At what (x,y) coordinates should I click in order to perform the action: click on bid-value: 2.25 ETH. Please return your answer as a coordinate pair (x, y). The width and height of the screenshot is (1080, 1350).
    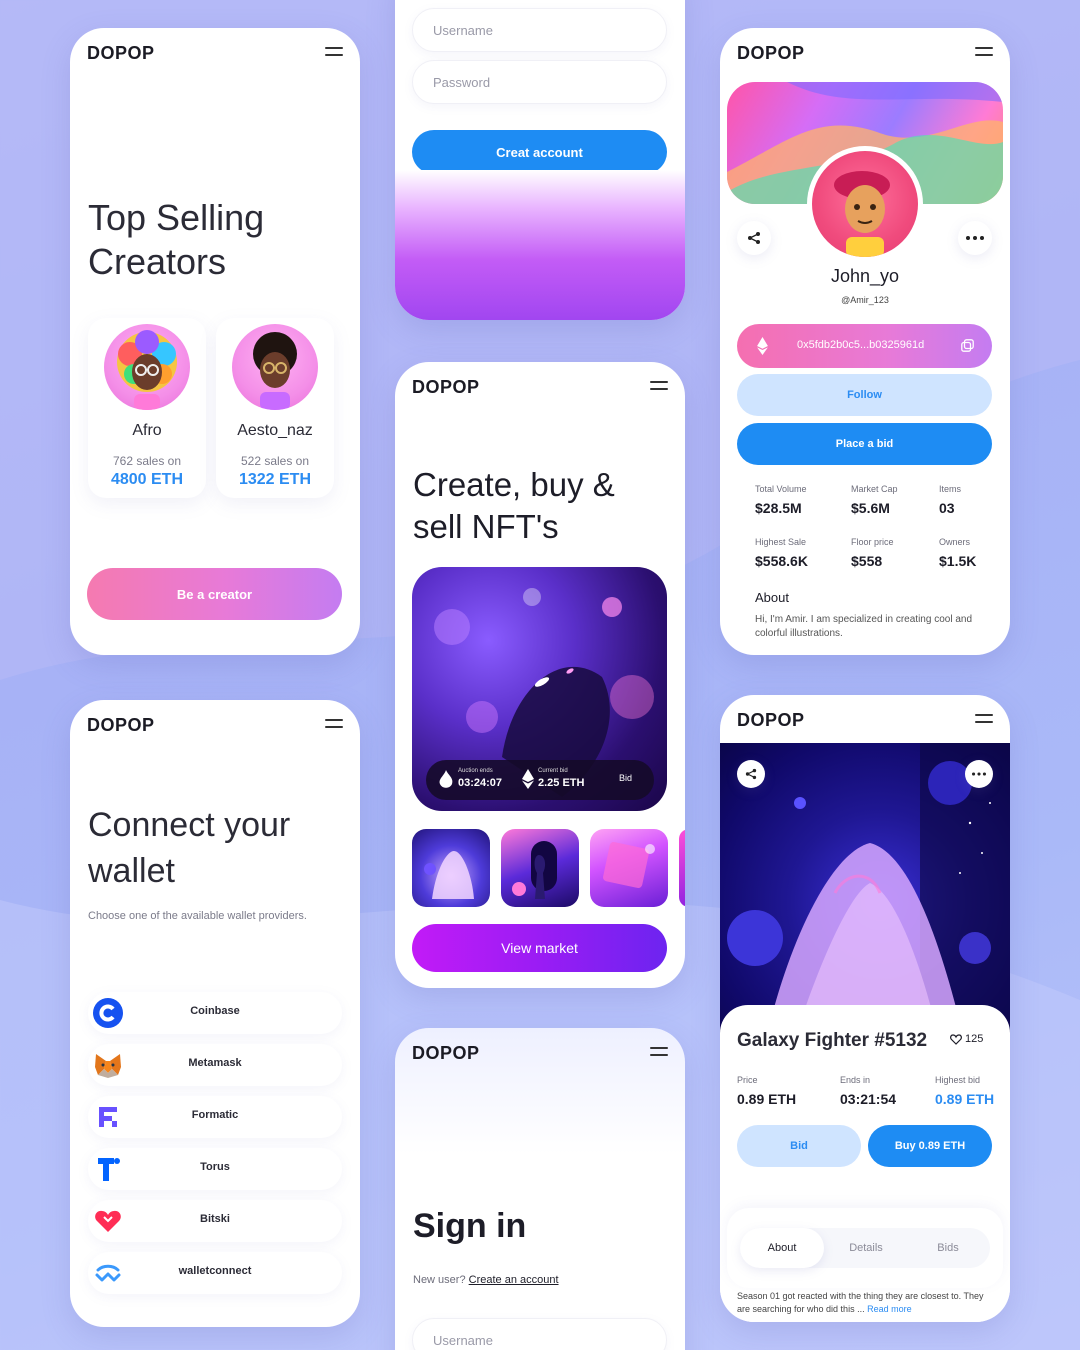
    Looking at the image, I should click on (561, 783).